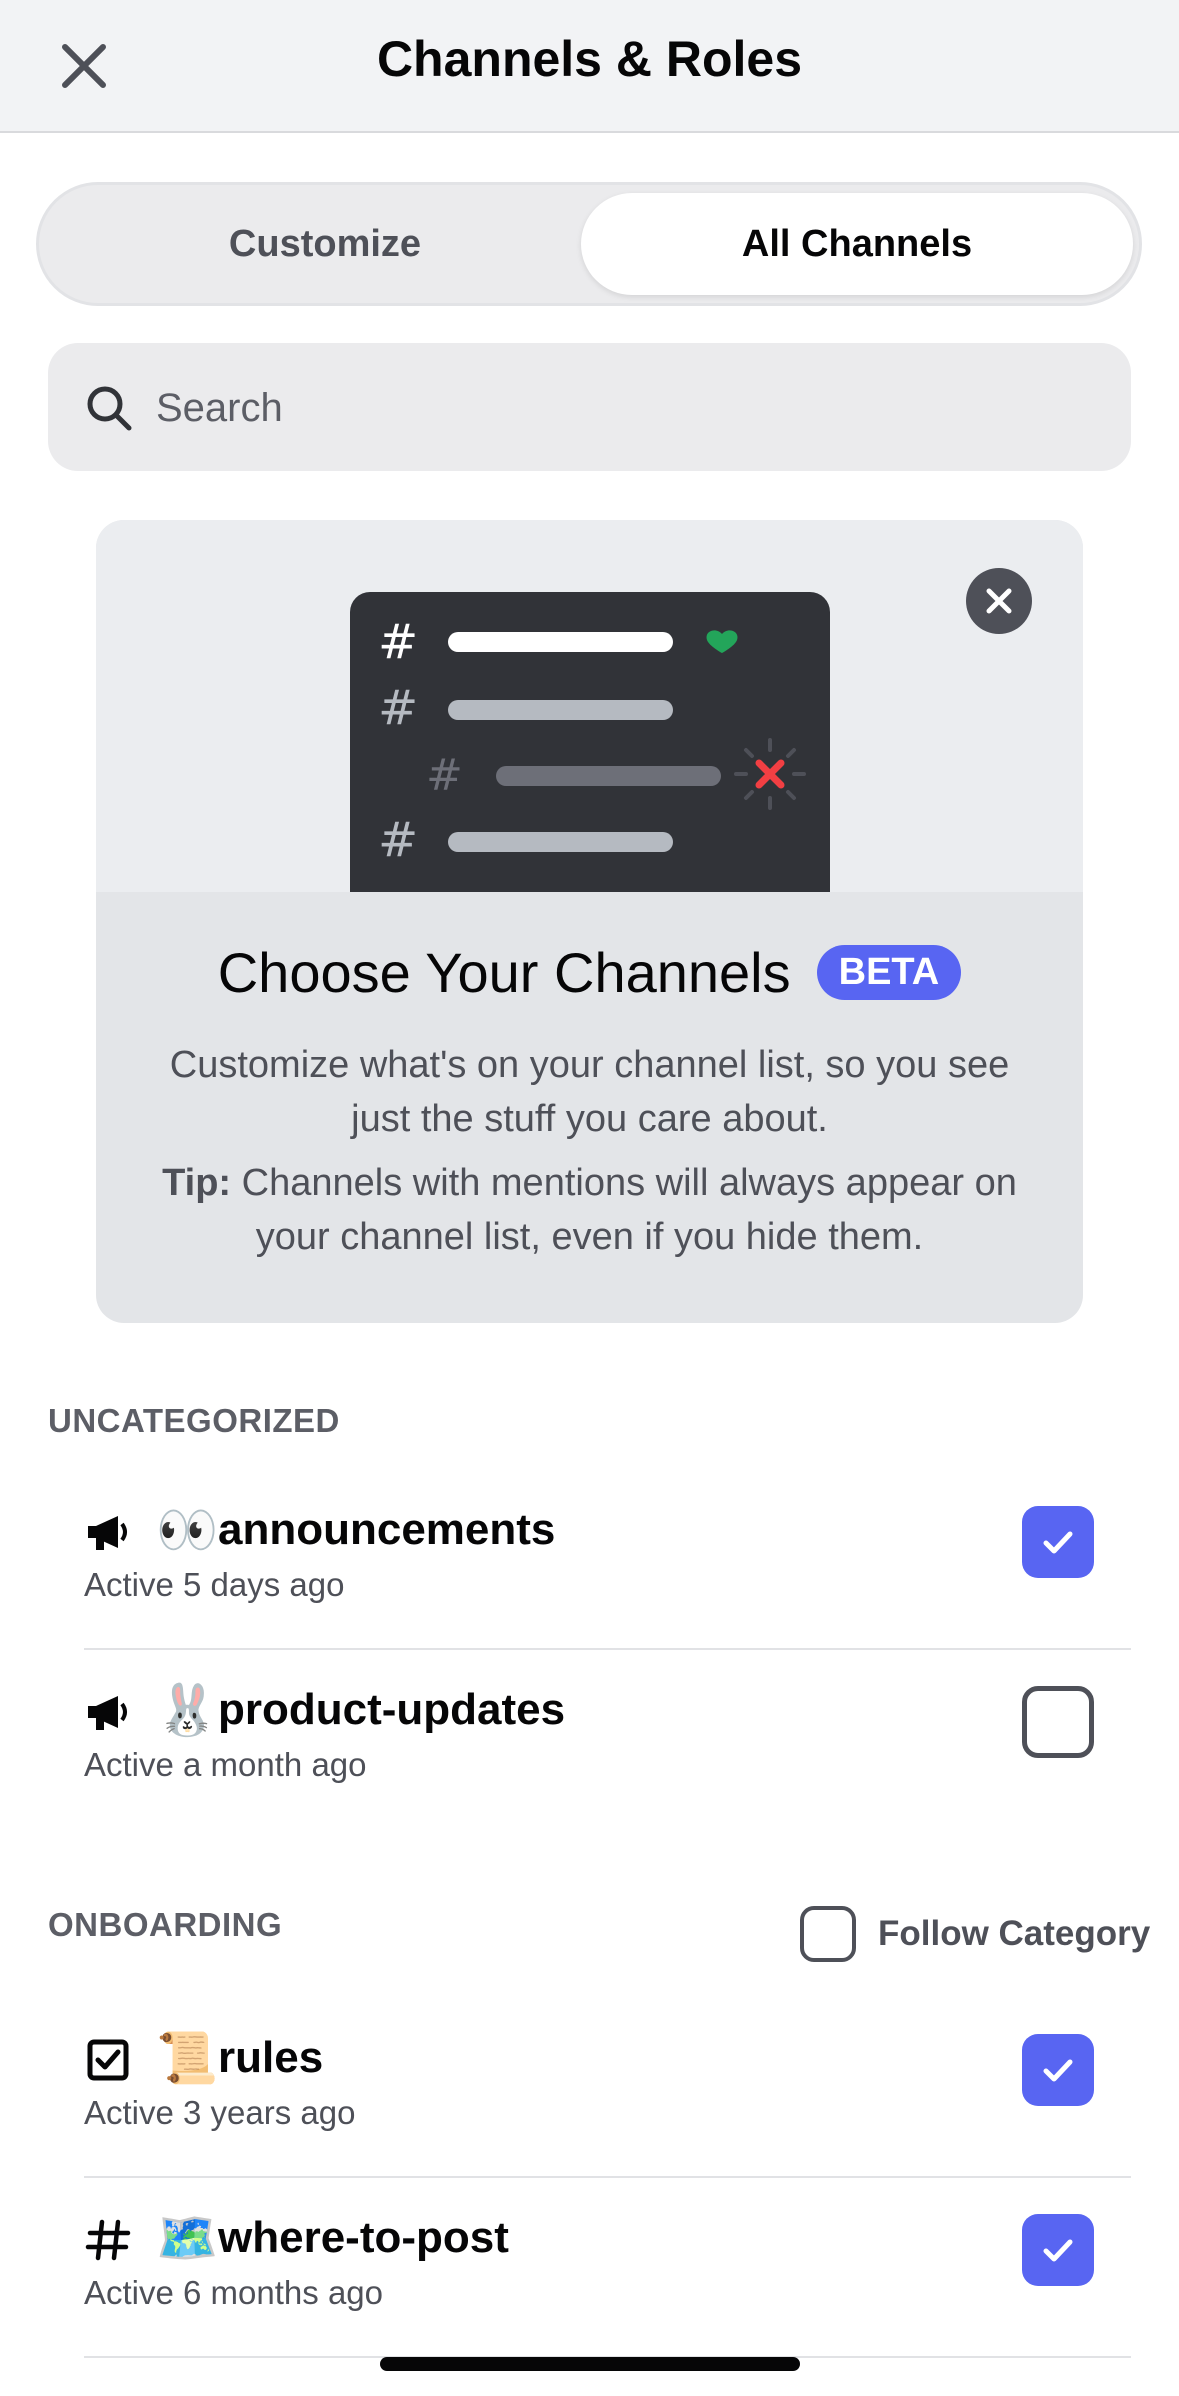 This screenshot has height=2396, width=1179. What do you see at coordinates (589, 59) in the screenshot?
I see `page-title: Channels & Roles` at bounding box center [589, 59].